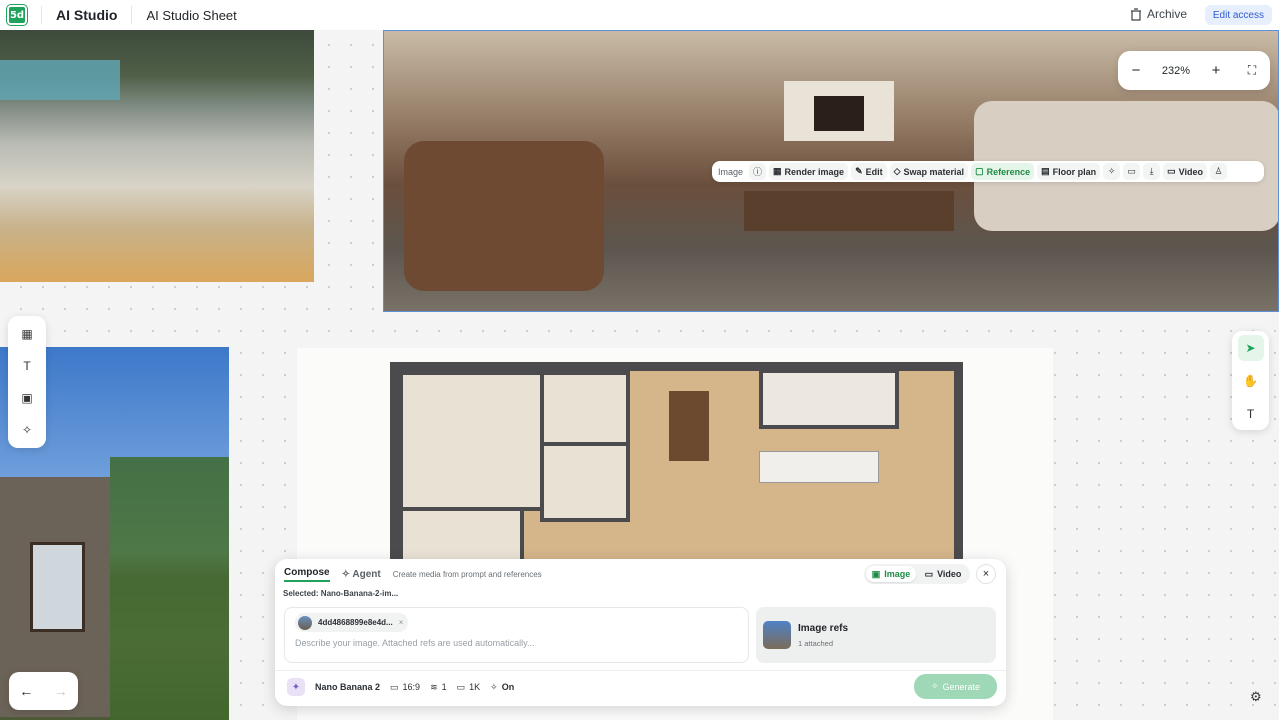 Image resolution: width=1279 pixels, height=720 pixels. I want to click on model-selector: Nano Banana 2, so click(347, 687).